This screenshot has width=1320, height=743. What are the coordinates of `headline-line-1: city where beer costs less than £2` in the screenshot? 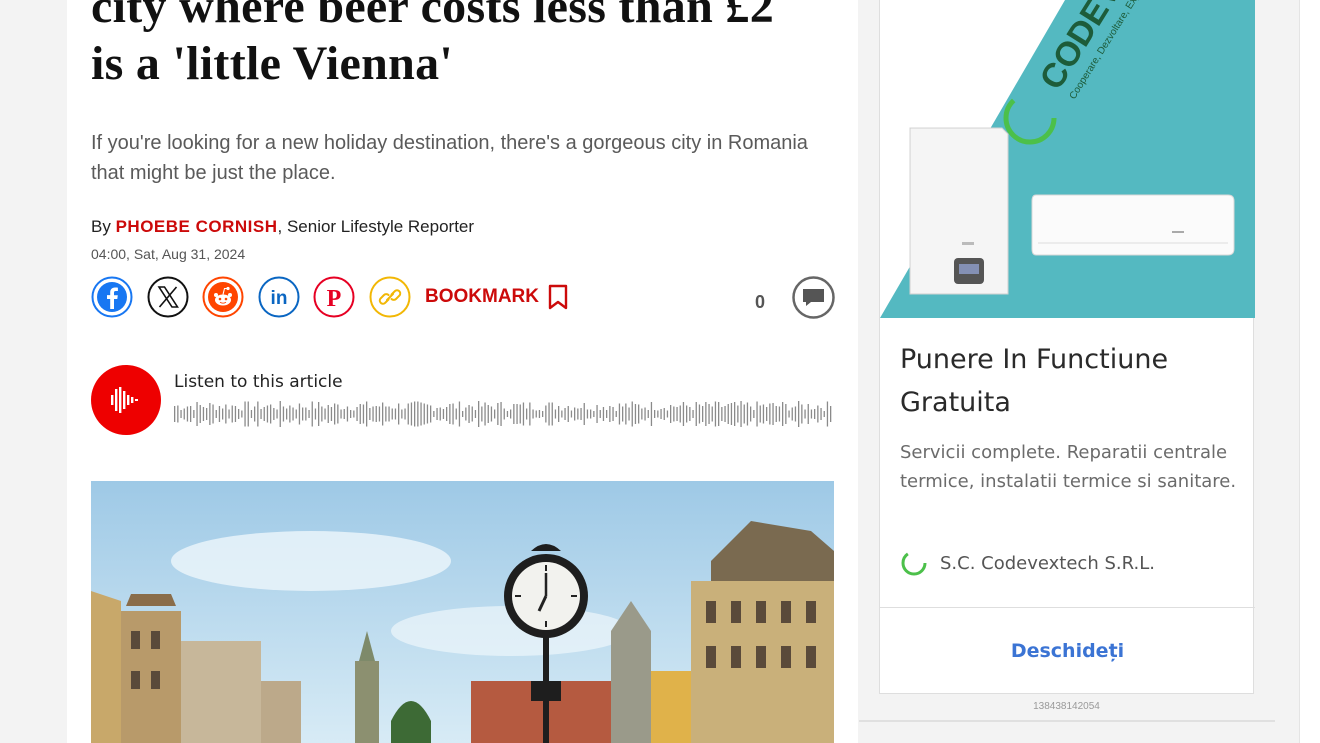 It's located at (432, 16).